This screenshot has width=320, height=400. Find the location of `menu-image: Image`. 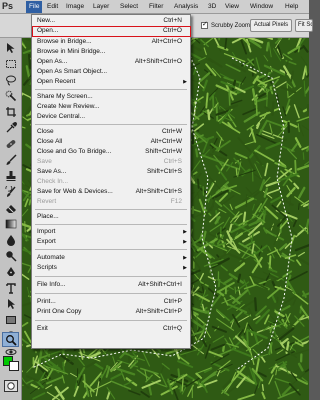

menu-image: Image is located at coordinates (75, 6).